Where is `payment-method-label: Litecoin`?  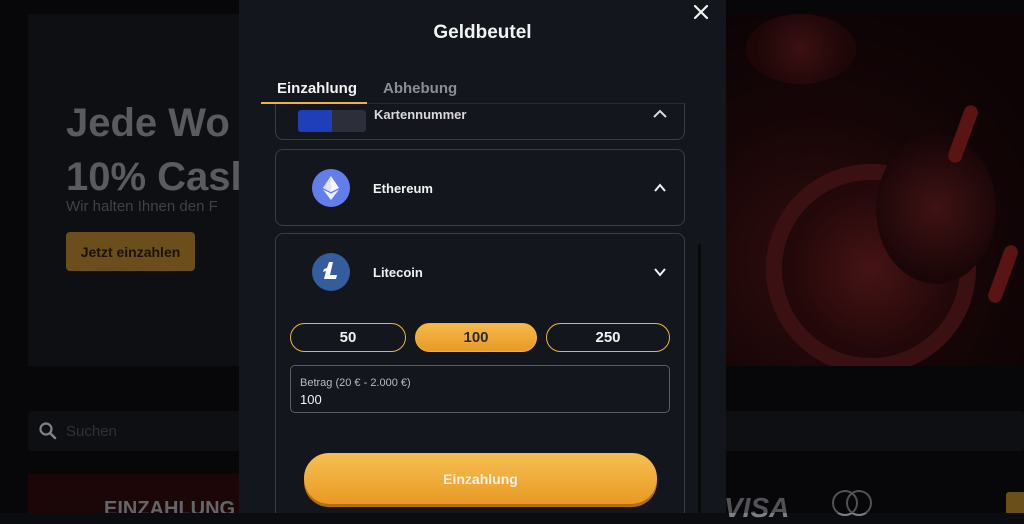
payment-method-label: Litecoin is located at coordinates (398, 272).